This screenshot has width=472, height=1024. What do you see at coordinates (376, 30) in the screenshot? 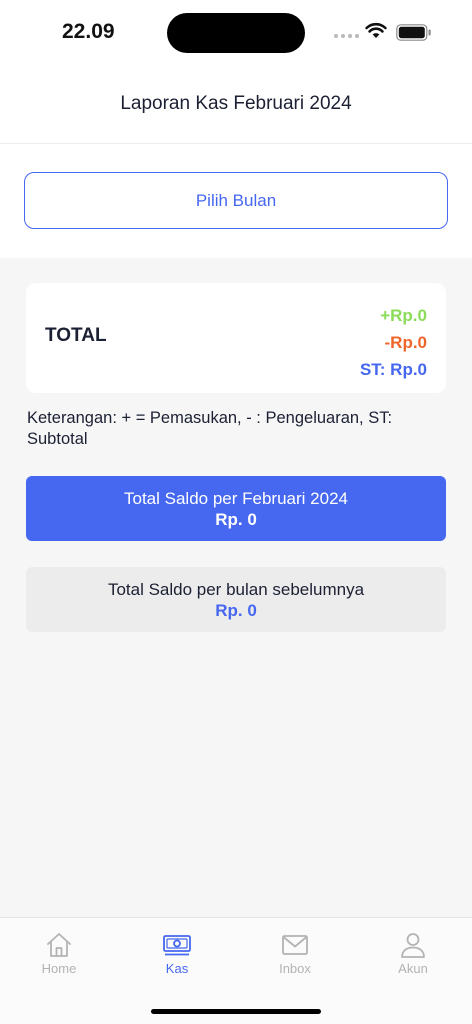
I see `wifi-icon` at bounding box center [376, 30].